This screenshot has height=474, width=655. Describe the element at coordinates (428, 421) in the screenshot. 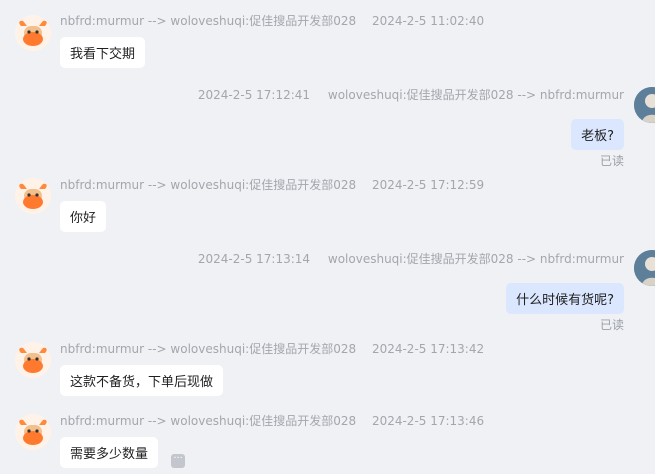

I see `message-timestamp: 2024-2-5 17:13:46` at that location.